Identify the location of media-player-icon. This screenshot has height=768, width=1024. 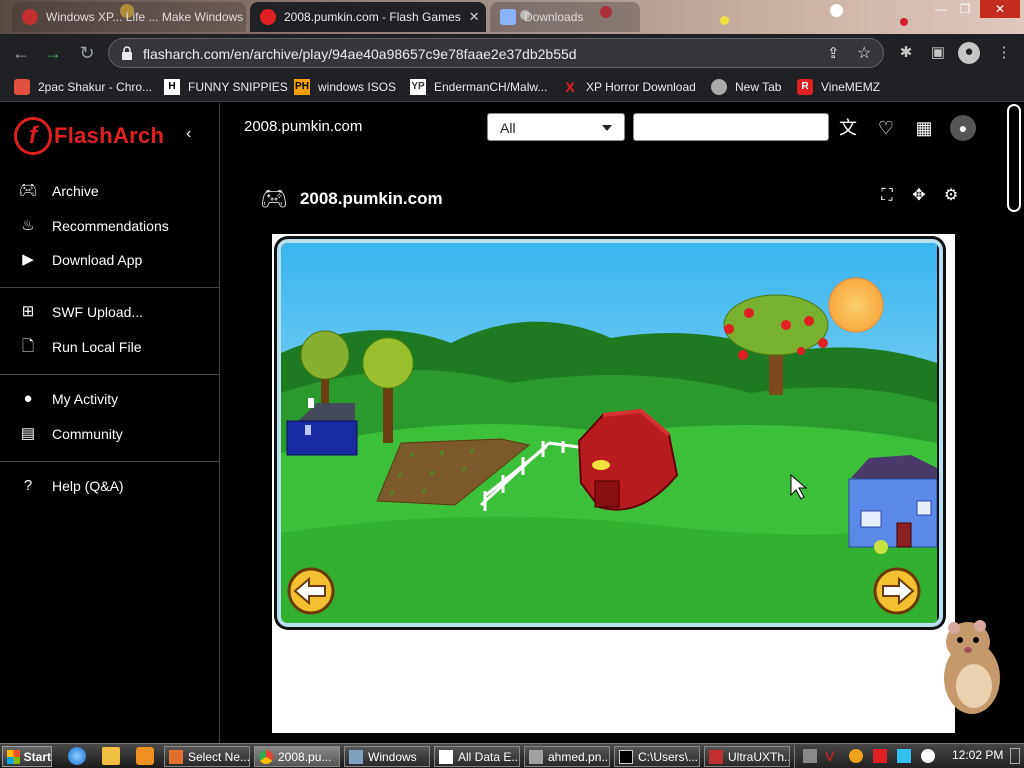
(145, 756).